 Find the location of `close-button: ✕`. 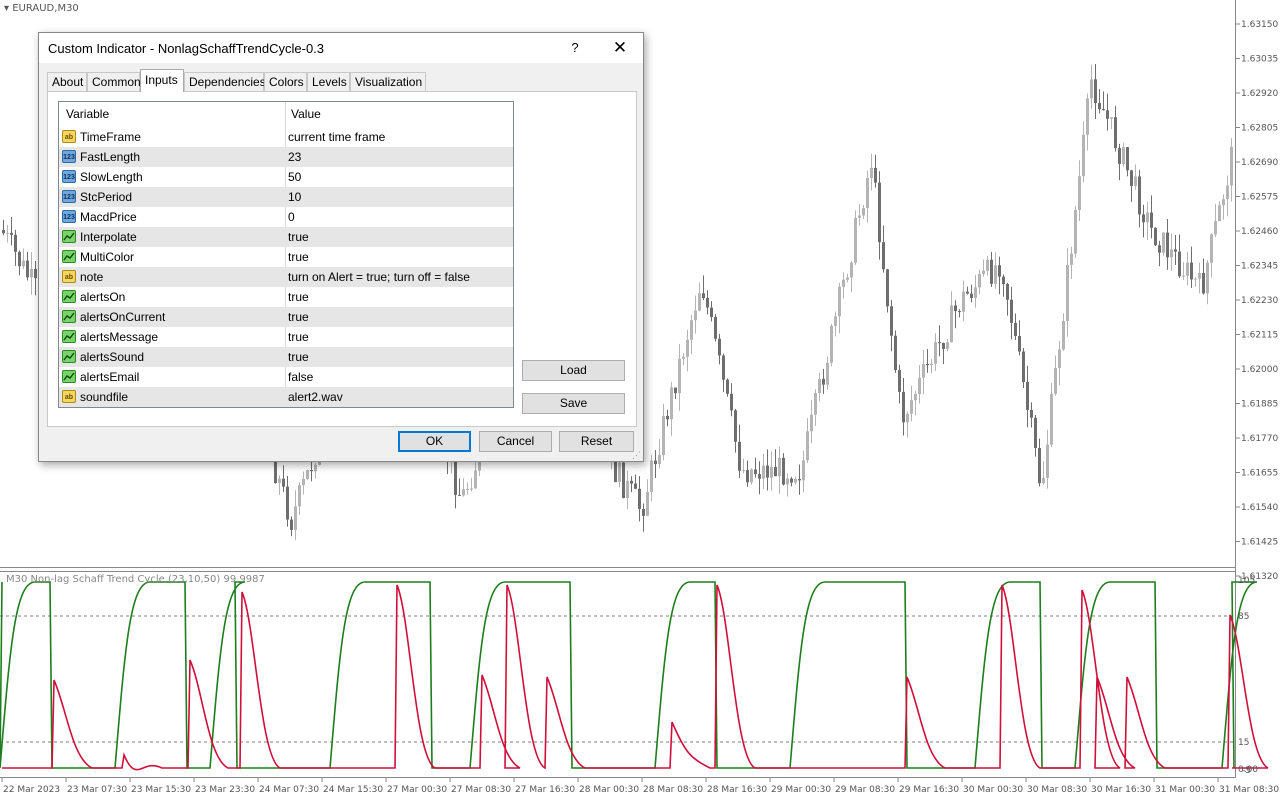

close-button: ✕ is located at coordinates (620, 48).